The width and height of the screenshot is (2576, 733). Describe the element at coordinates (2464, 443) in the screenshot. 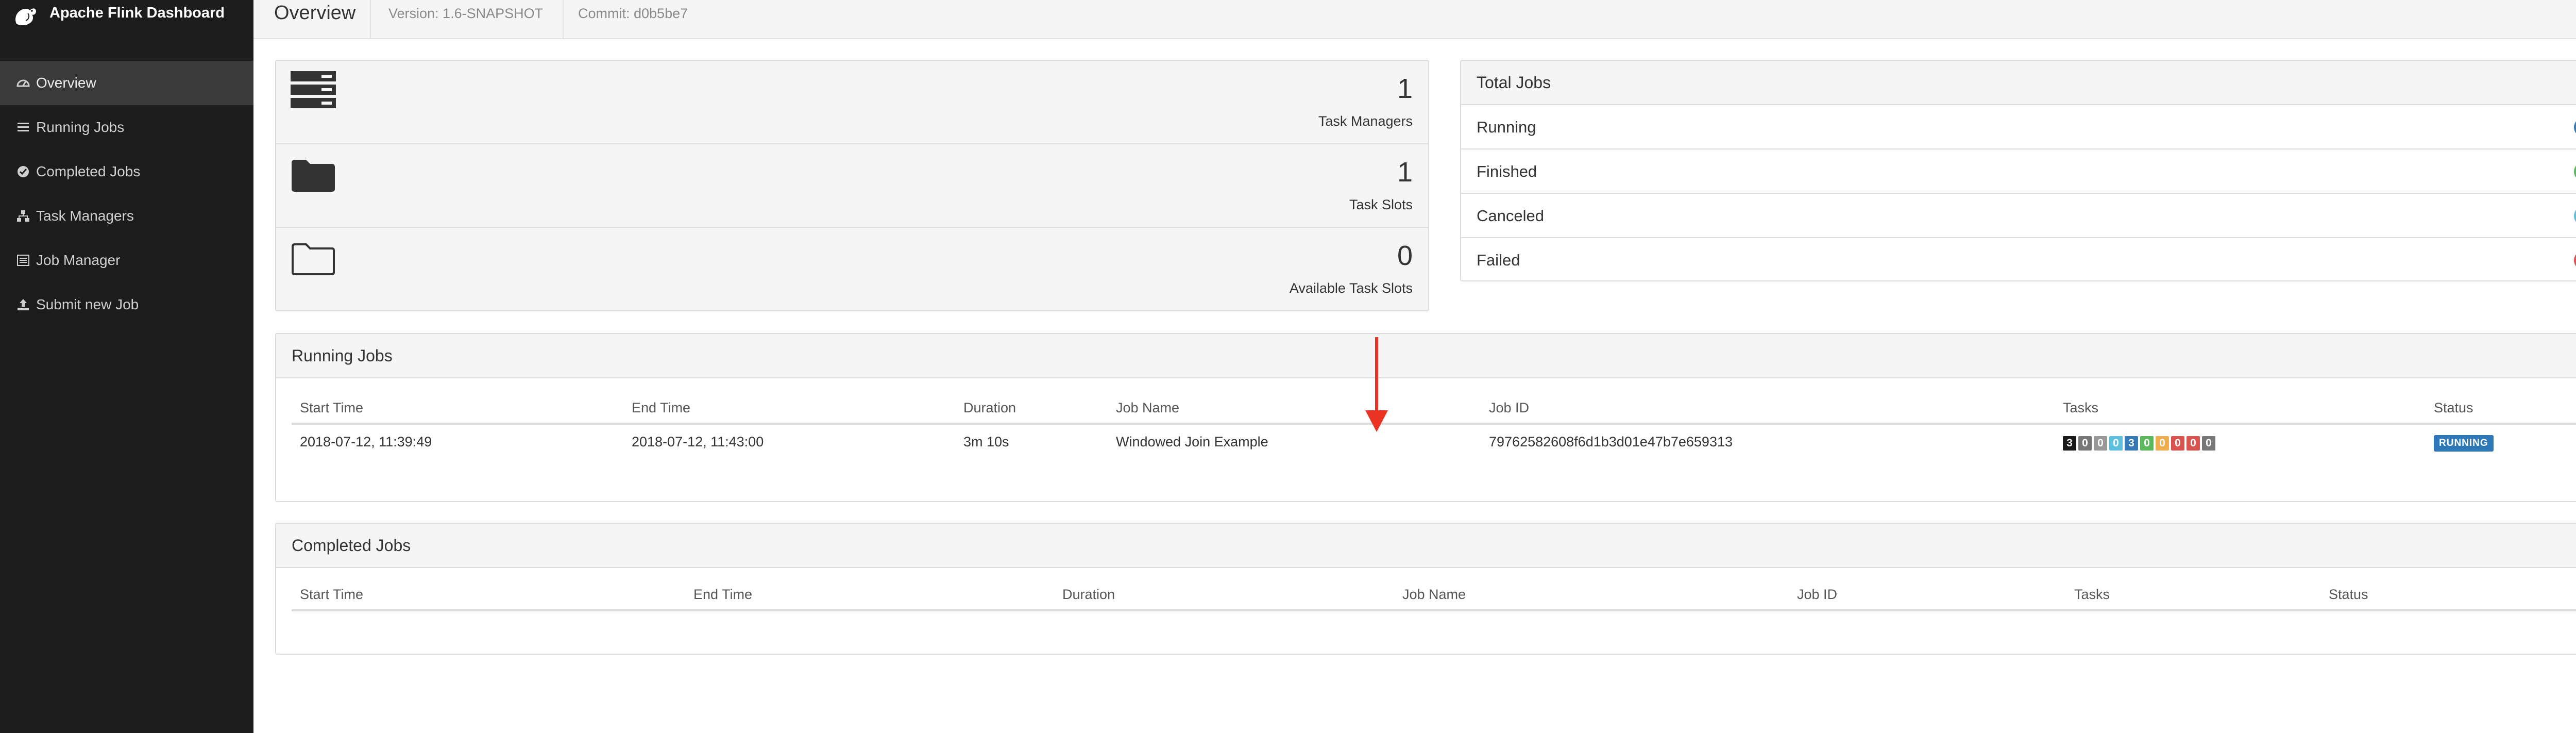

I see `status-badge: RUNNING` at that location.